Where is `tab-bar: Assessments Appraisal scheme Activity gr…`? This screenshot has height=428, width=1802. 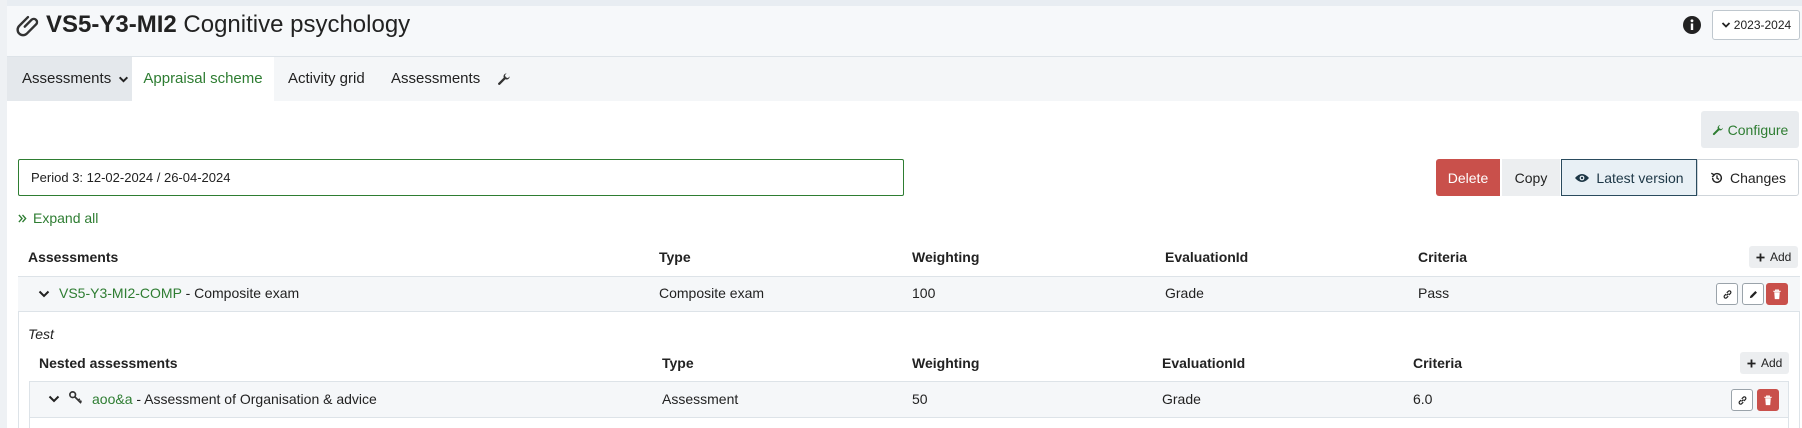
tab-bar: Assessments Appraisal scheme Activity gr… is located at coordinates (904, 79).